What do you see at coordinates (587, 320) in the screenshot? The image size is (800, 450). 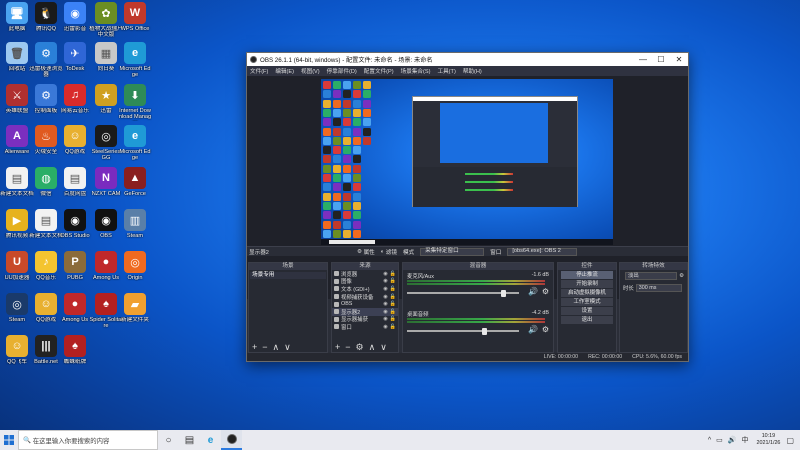 I see `control-button: 退出` at bounding box center [587, 320].